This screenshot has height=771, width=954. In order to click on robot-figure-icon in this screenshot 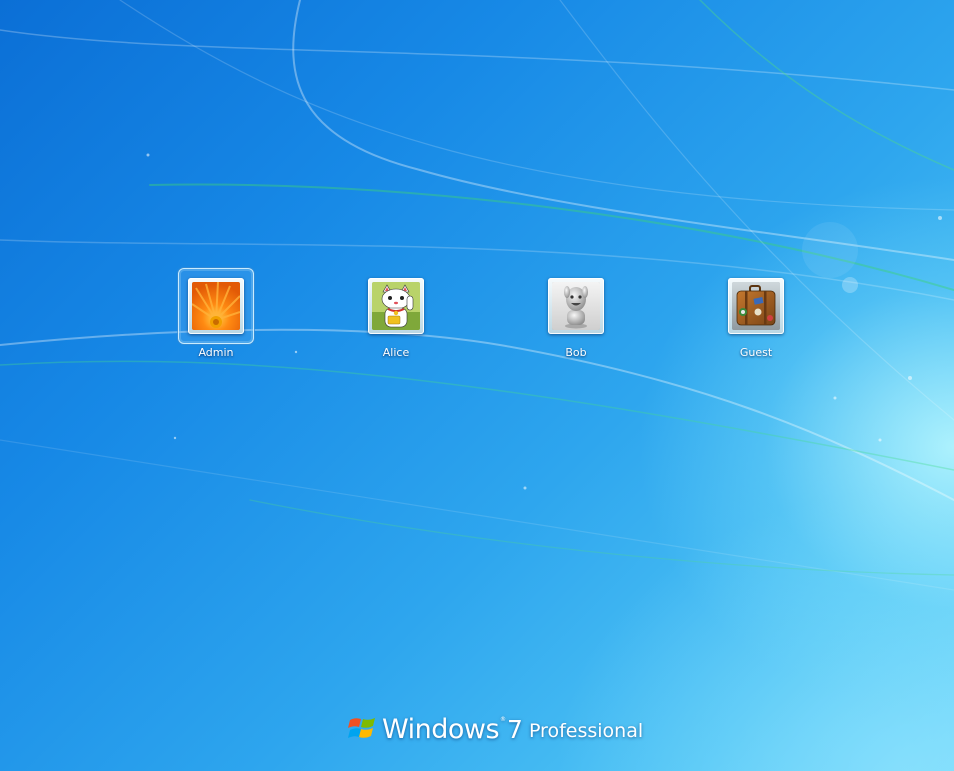, I will do `click(576, 306)`.